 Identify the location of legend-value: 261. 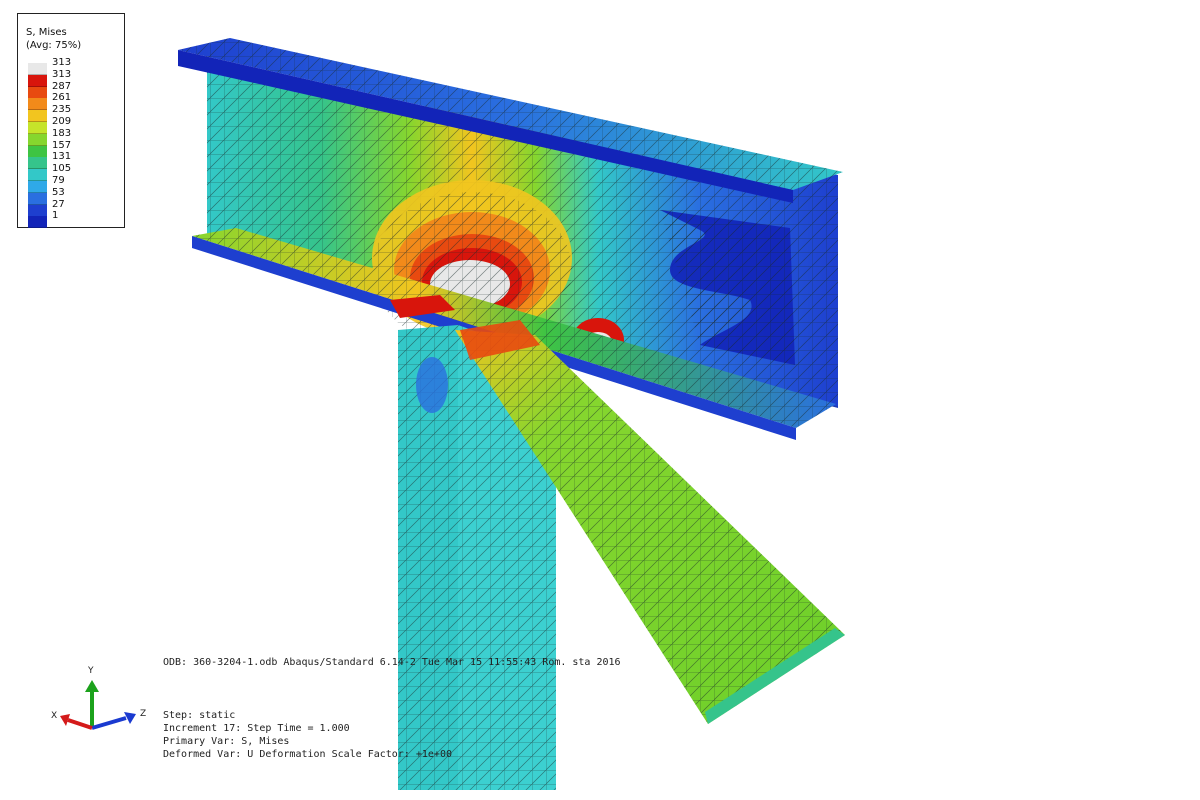
(62, 98).